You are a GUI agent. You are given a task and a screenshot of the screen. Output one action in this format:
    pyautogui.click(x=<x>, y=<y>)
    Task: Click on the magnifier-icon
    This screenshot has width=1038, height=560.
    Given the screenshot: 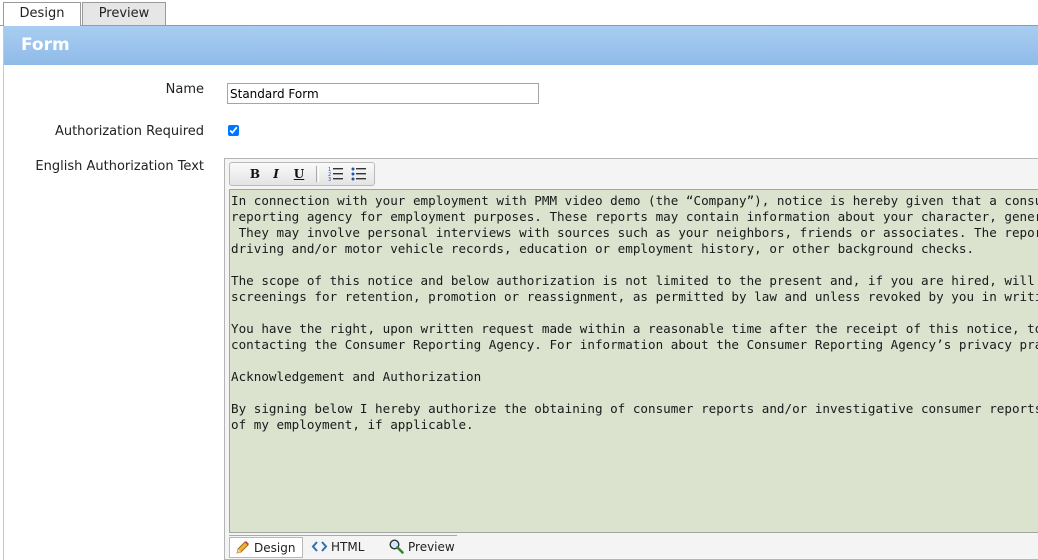 What is the action you would take?
    pyautogui.click(x=396, y=546)
    